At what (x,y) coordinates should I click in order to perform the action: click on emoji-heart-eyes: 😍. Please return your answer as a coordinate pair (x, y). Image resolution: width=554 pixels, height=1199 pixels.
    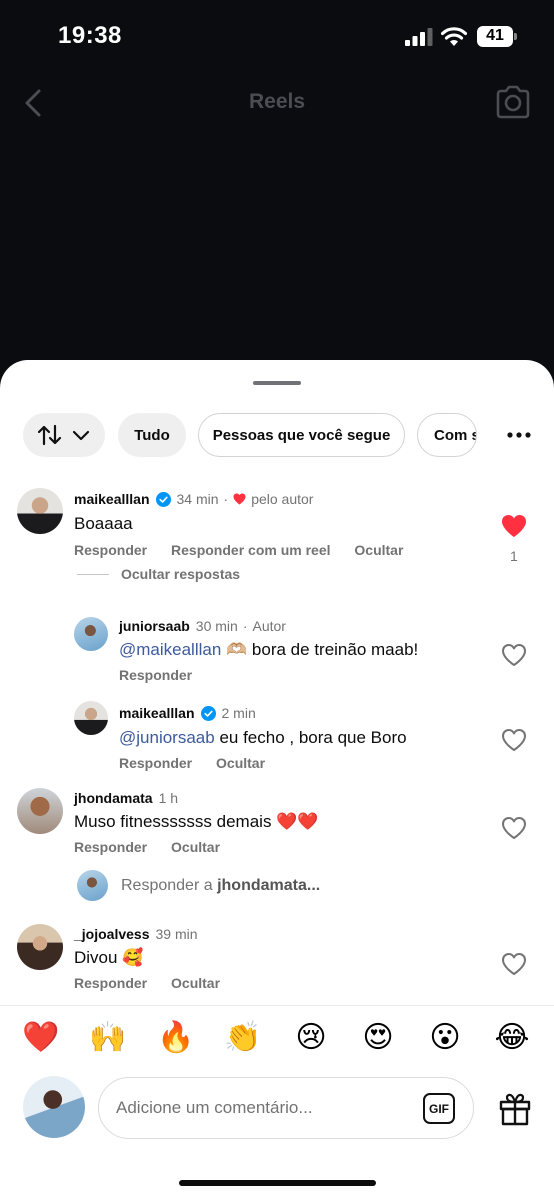
    Looking at the image, I should click on (378, 1037).